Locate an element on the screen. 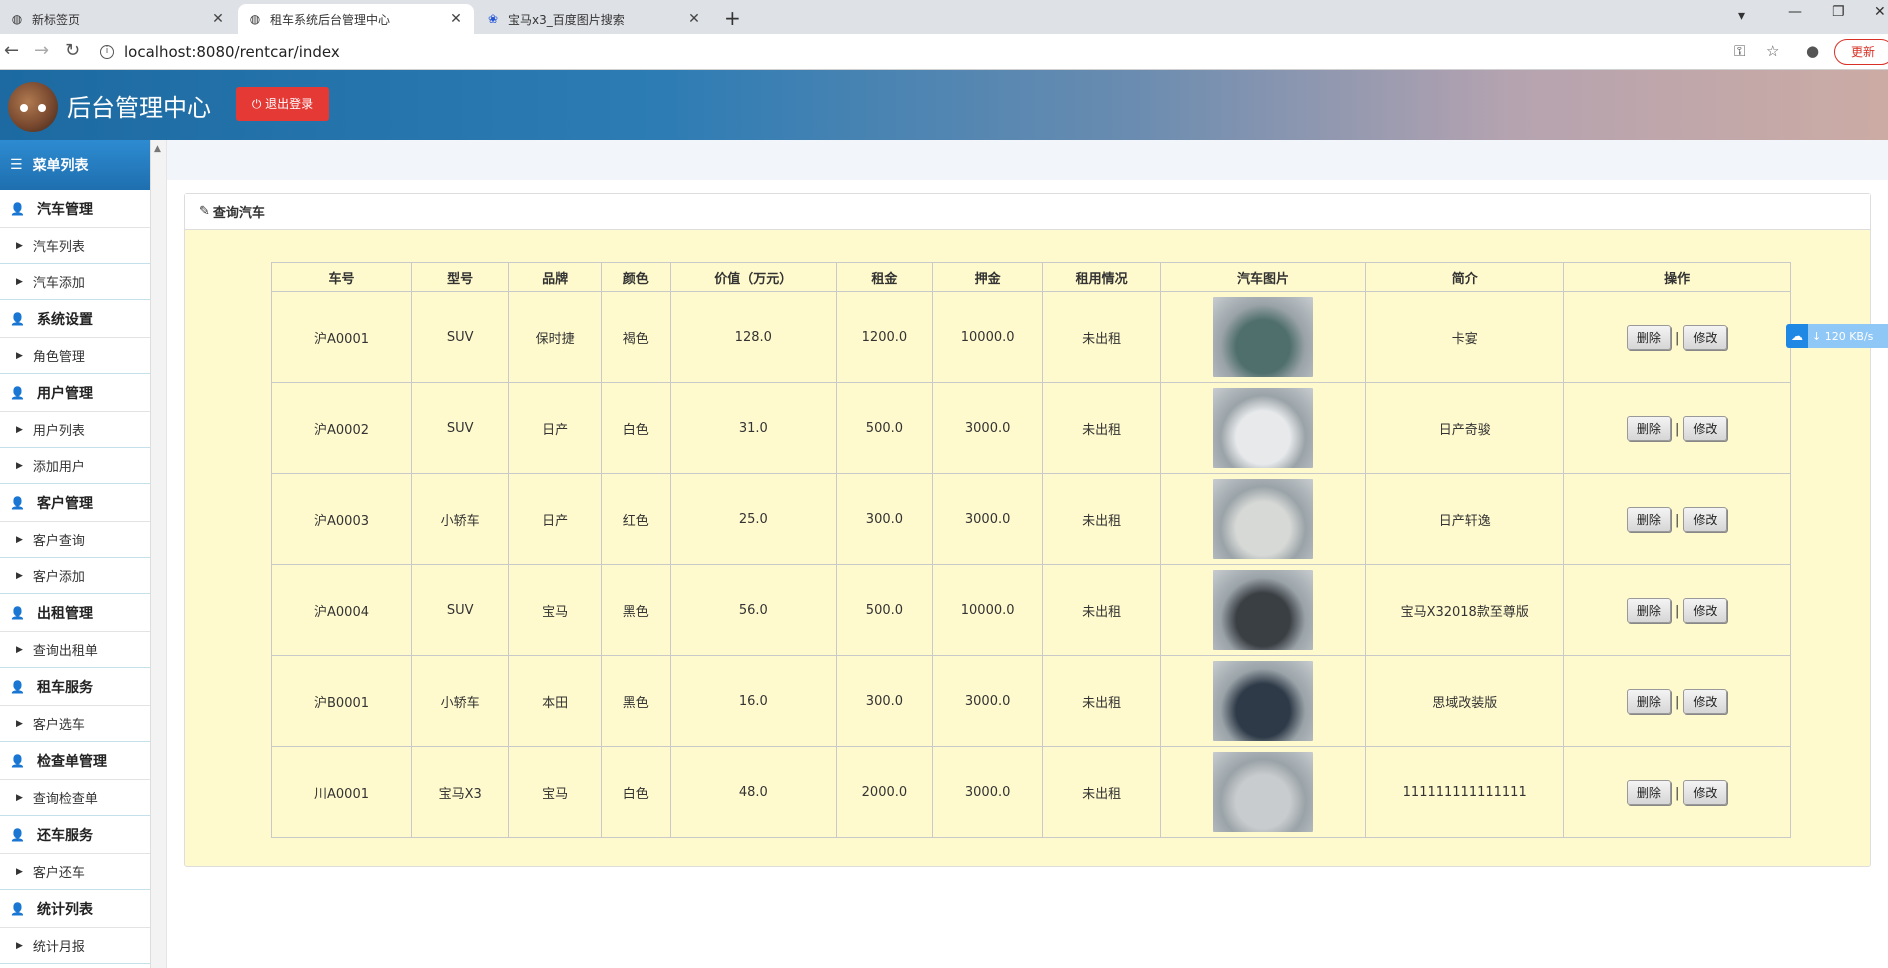 The width and height of the screenshot is (1888, 968). cell-car-no: 沪A0002 is located at coordinates (341, 428).